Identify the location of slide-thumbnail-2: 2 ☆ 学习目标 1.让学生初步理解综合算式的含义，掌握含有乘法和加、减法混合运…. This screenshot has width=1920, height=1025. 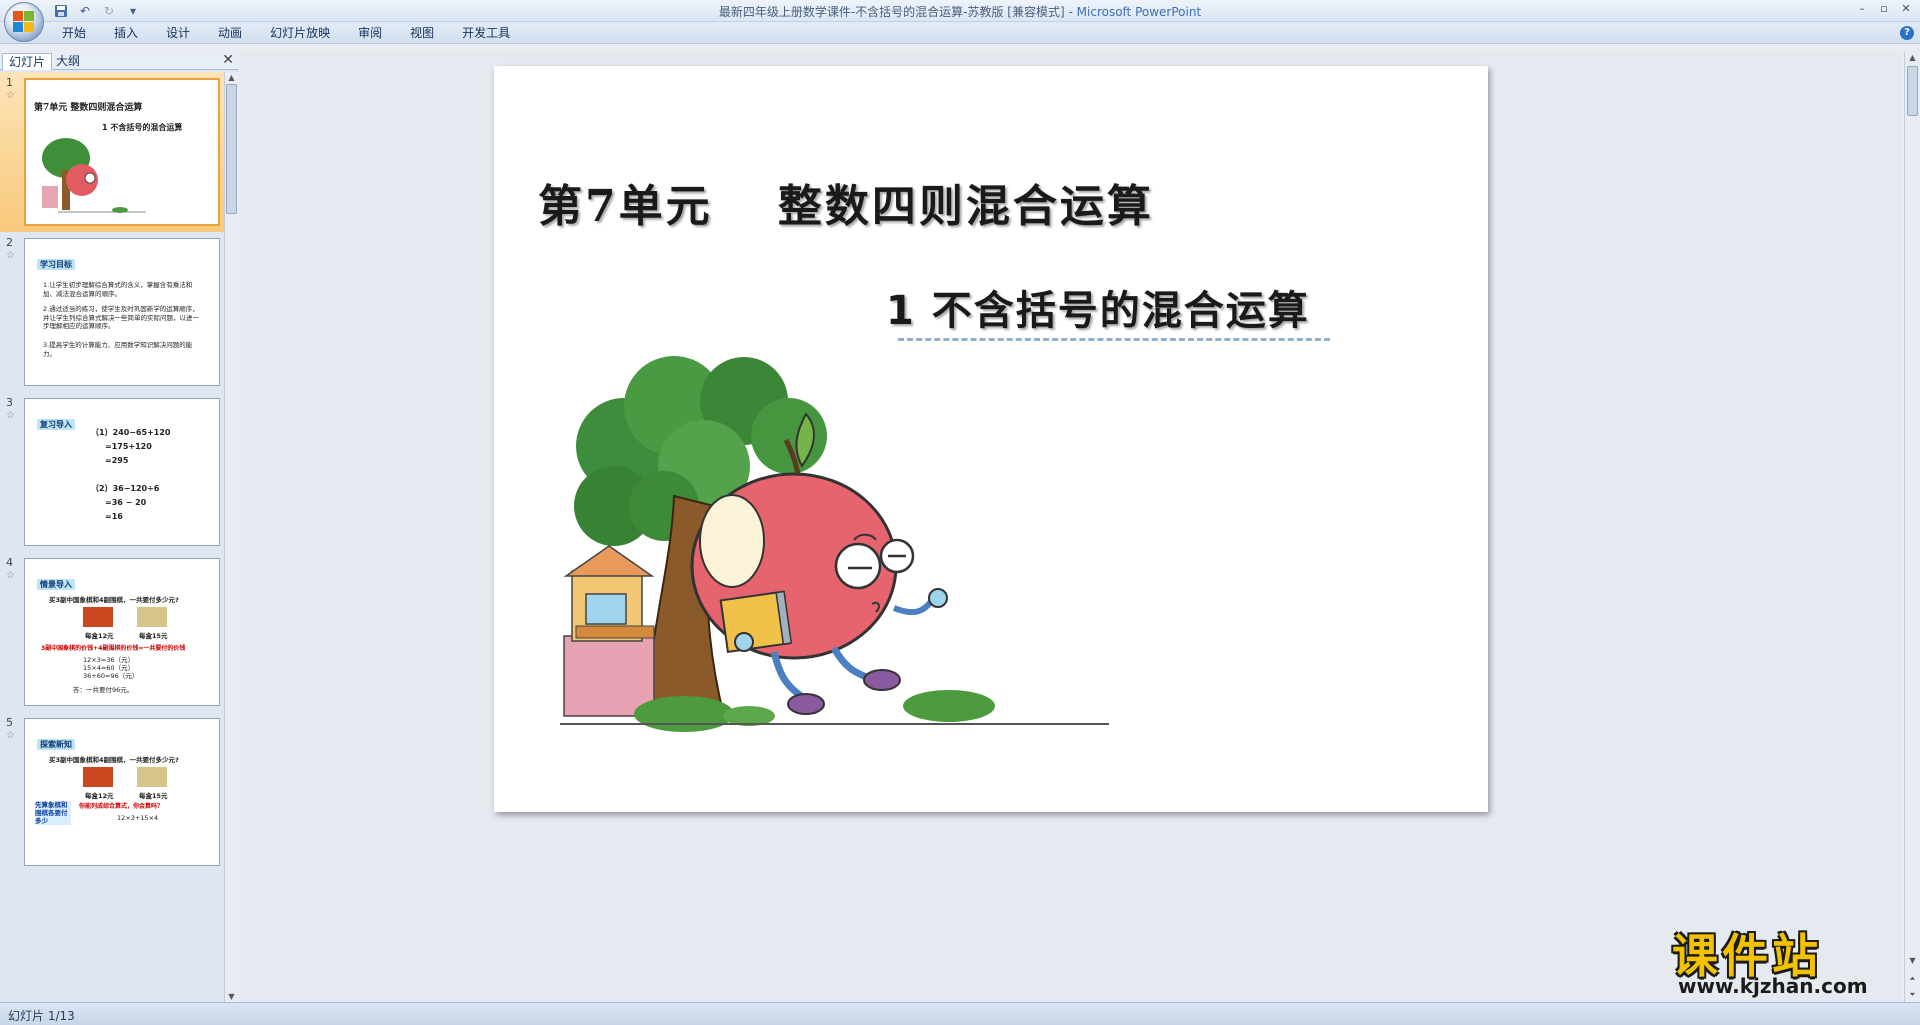
(112, 312).